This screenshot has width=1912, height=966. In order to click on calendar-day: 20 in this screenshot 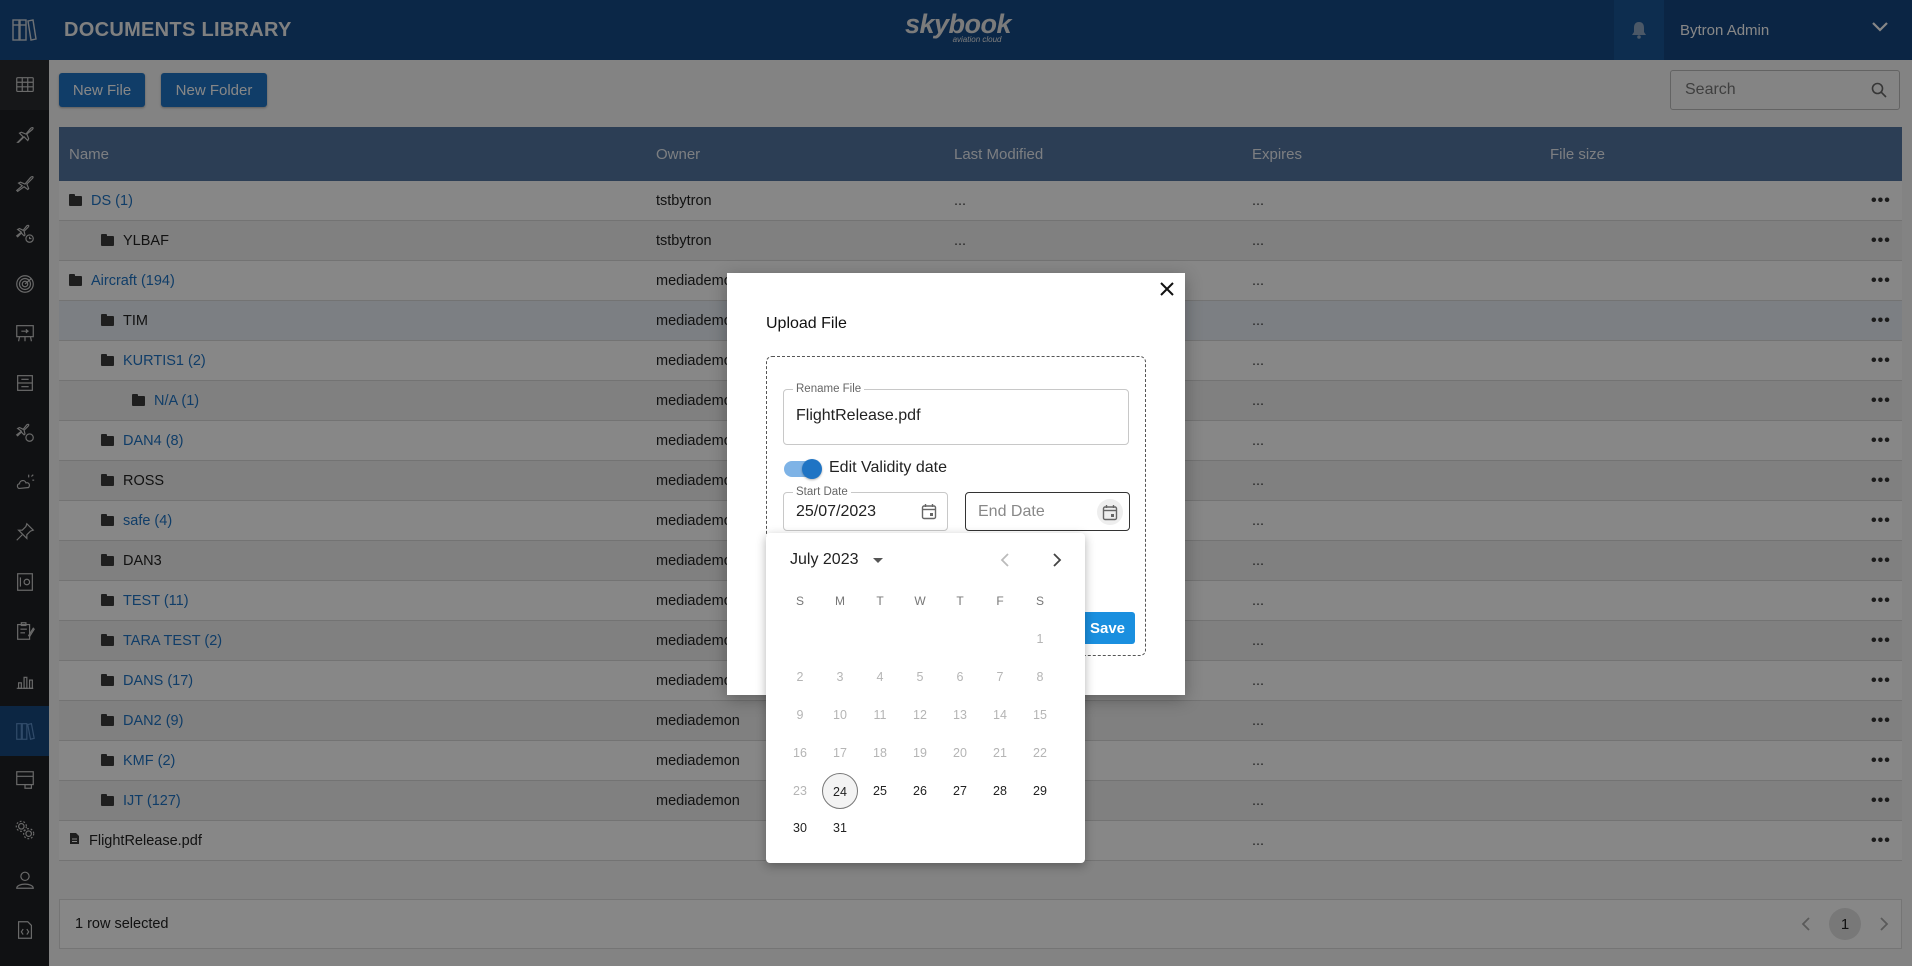, I will do `click(960, 753)`.